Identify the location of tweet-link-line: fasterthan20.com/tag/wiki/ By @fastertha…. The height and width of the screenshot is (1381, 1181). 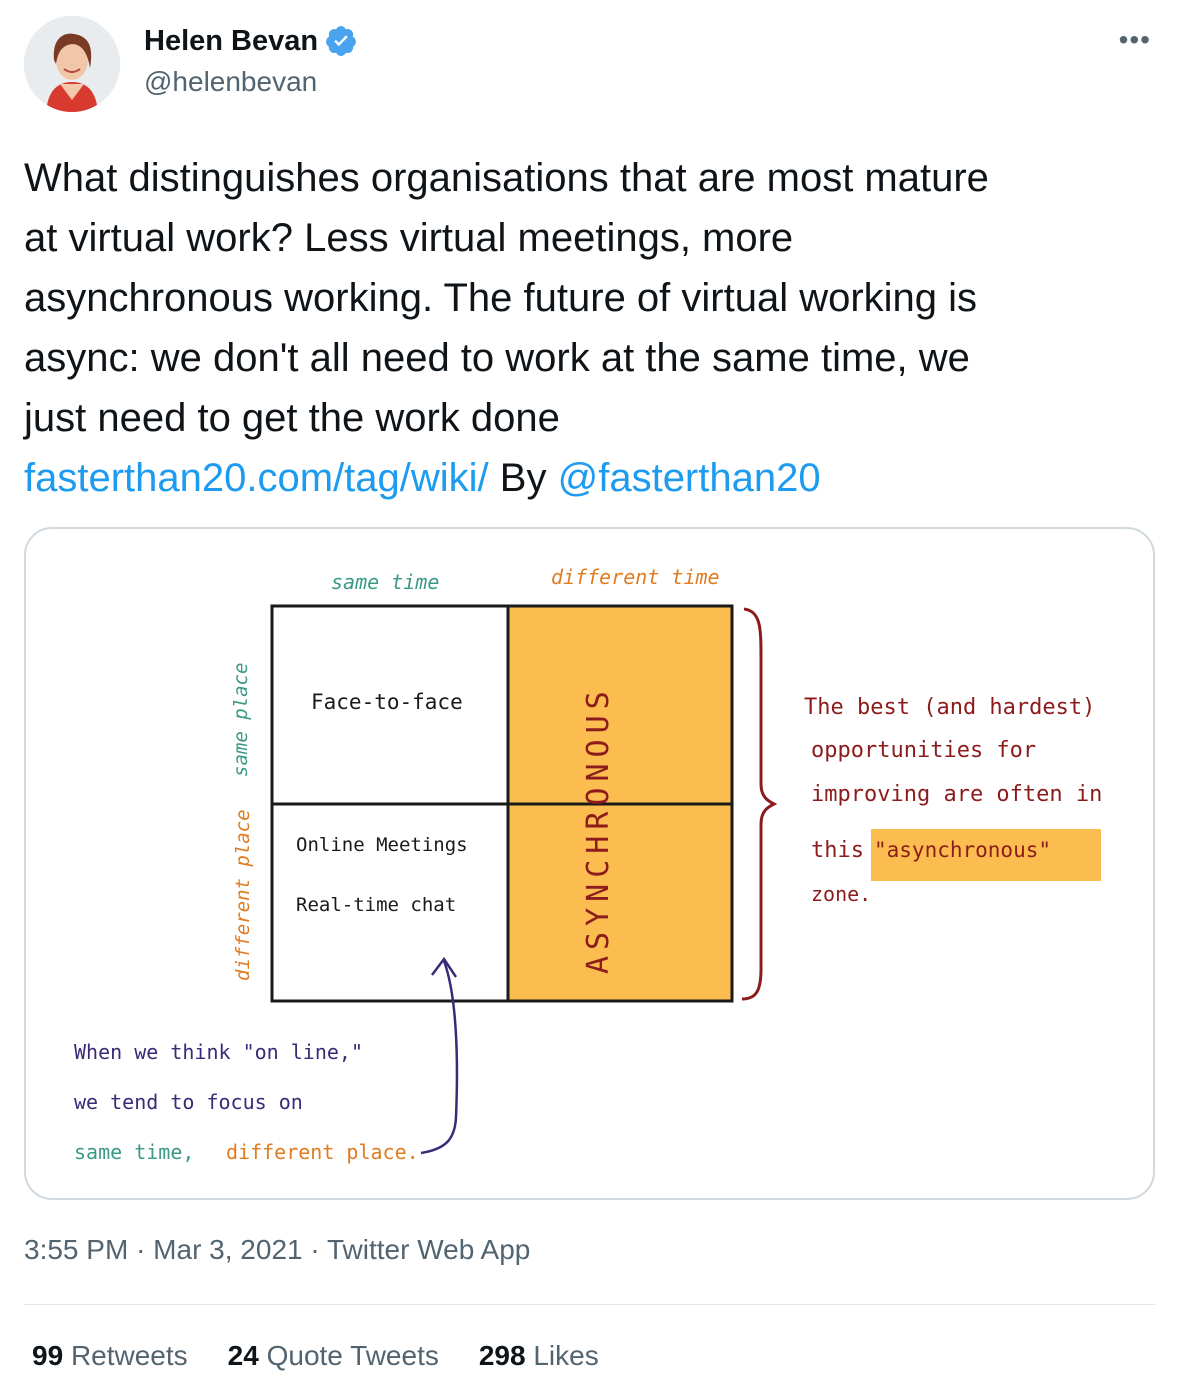
(591, 478).